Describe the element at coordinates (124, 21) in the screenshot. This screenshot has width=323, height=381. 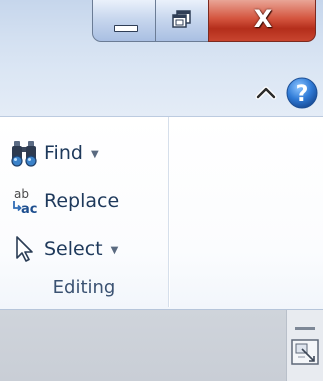
I see `minimize-button` at that location.